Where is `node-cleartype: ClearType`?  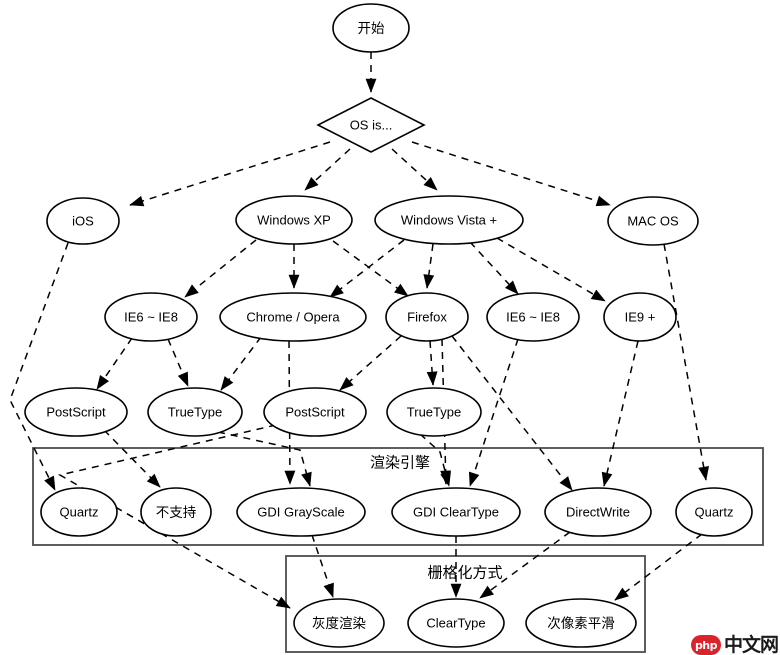 node-cleartype: ClearType is located at coordinates (456, 623).